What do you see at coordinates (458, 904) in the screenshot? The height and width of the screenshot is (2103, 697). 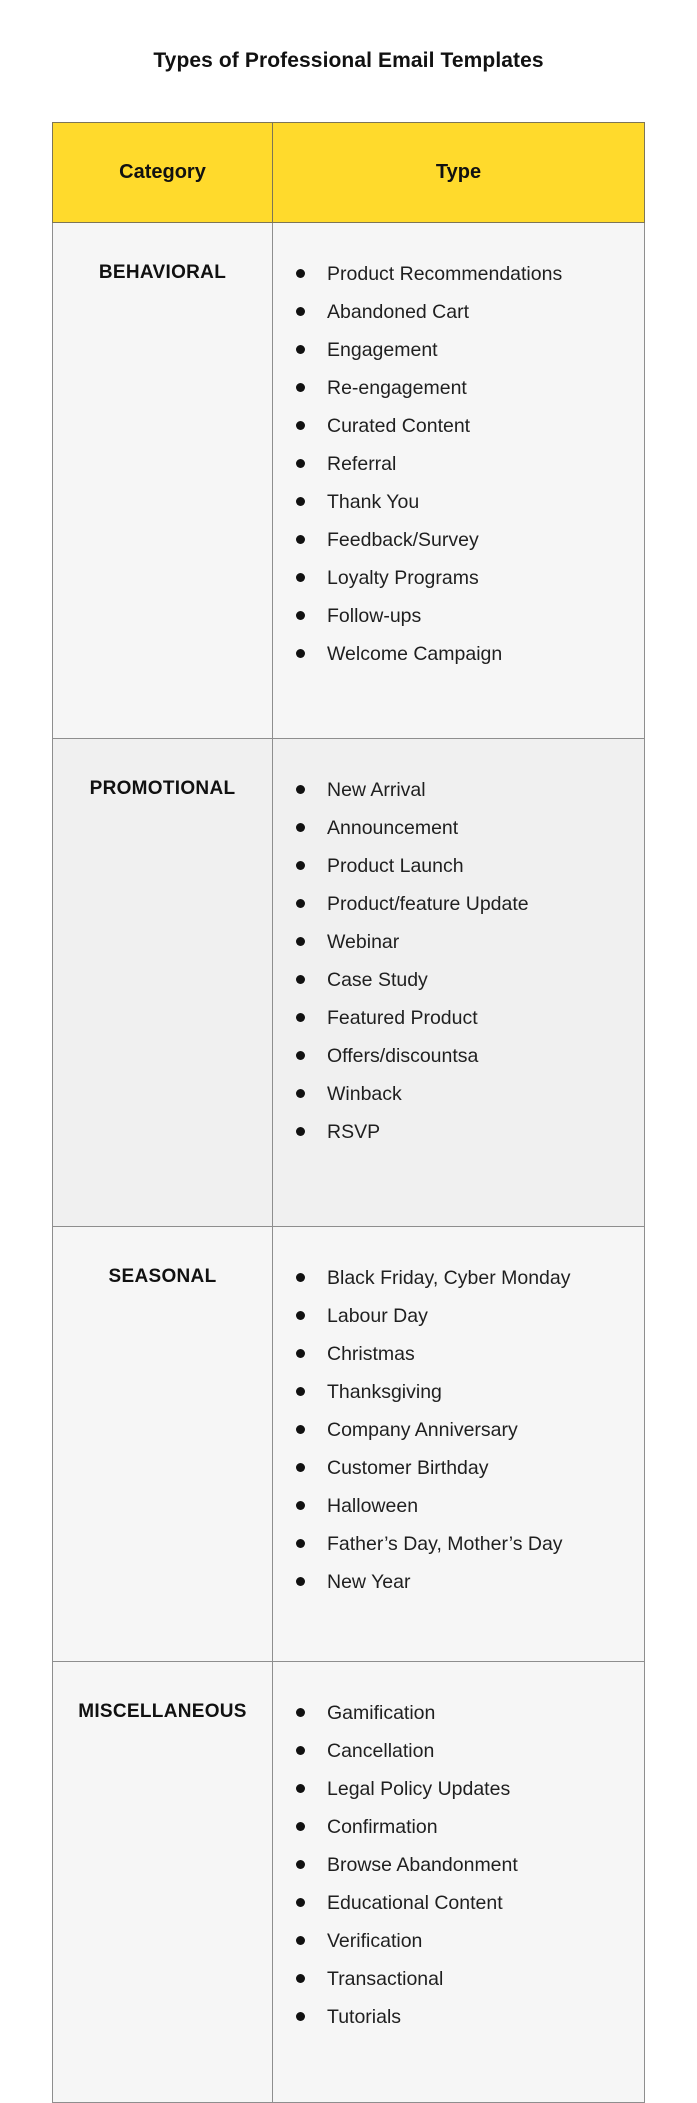 I see `list-item: Product/feature Update` at bounding box center [458, 904].